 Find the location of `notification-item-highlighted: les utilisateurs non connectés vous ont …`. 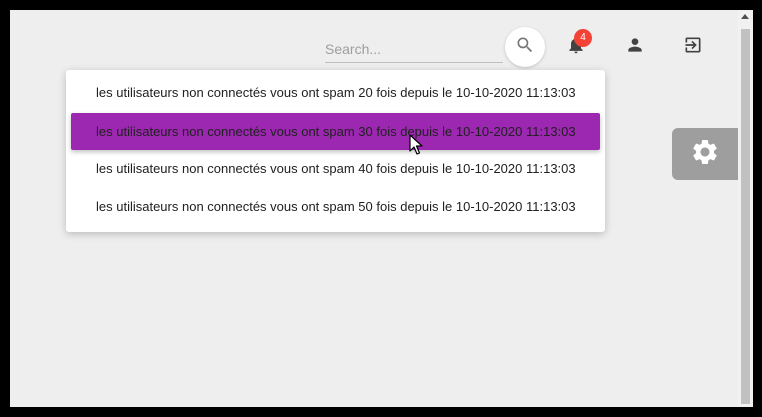

notification-item-highlighted: les utilisateurs non connectés vous ont … is located at coordinates (335, 131).